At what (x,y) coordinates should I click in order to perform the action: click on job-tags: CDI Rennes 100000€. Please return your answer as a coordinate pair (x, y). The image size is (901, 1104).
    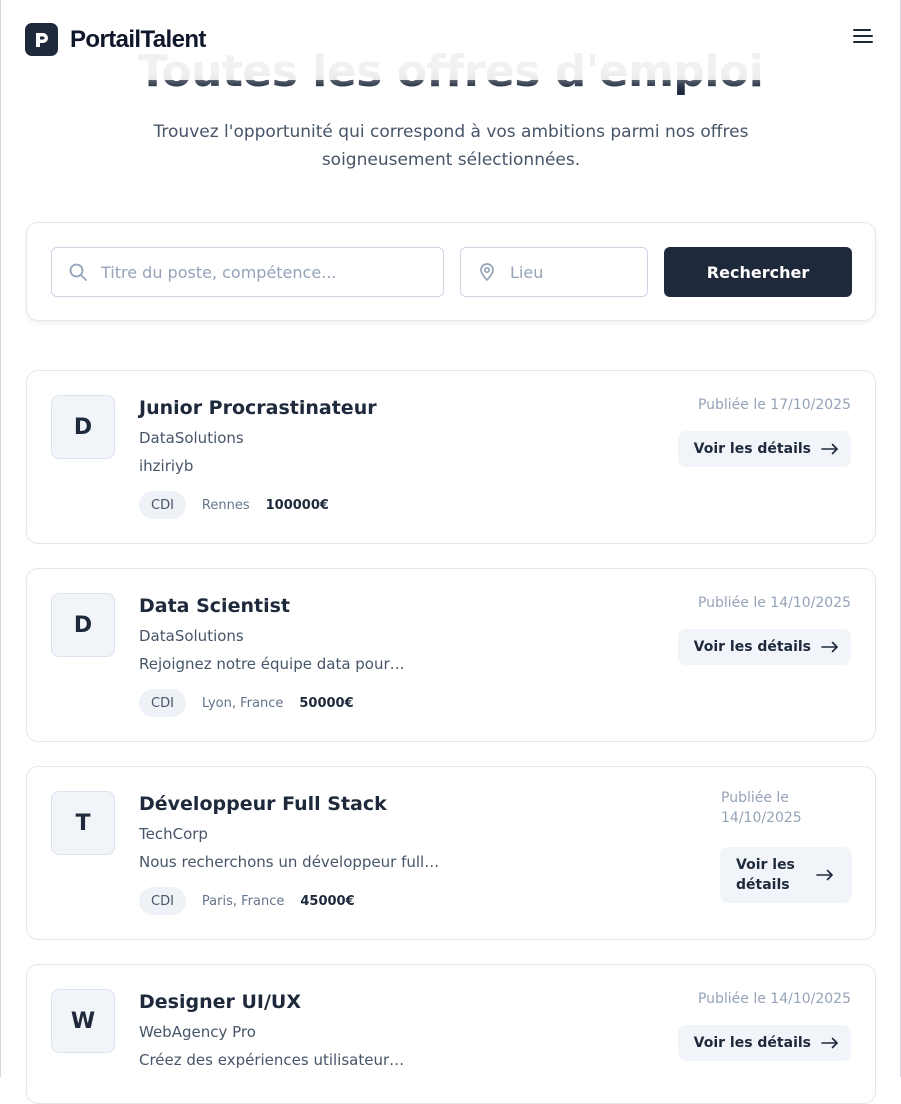
    Looking at the image, I should click on (234, 505).